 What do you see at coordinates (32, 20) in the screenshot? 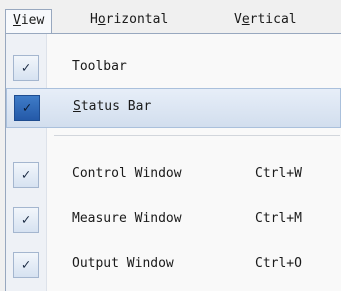
I see `menu-view-label-rest: iew` at bounding box center [32, 20].